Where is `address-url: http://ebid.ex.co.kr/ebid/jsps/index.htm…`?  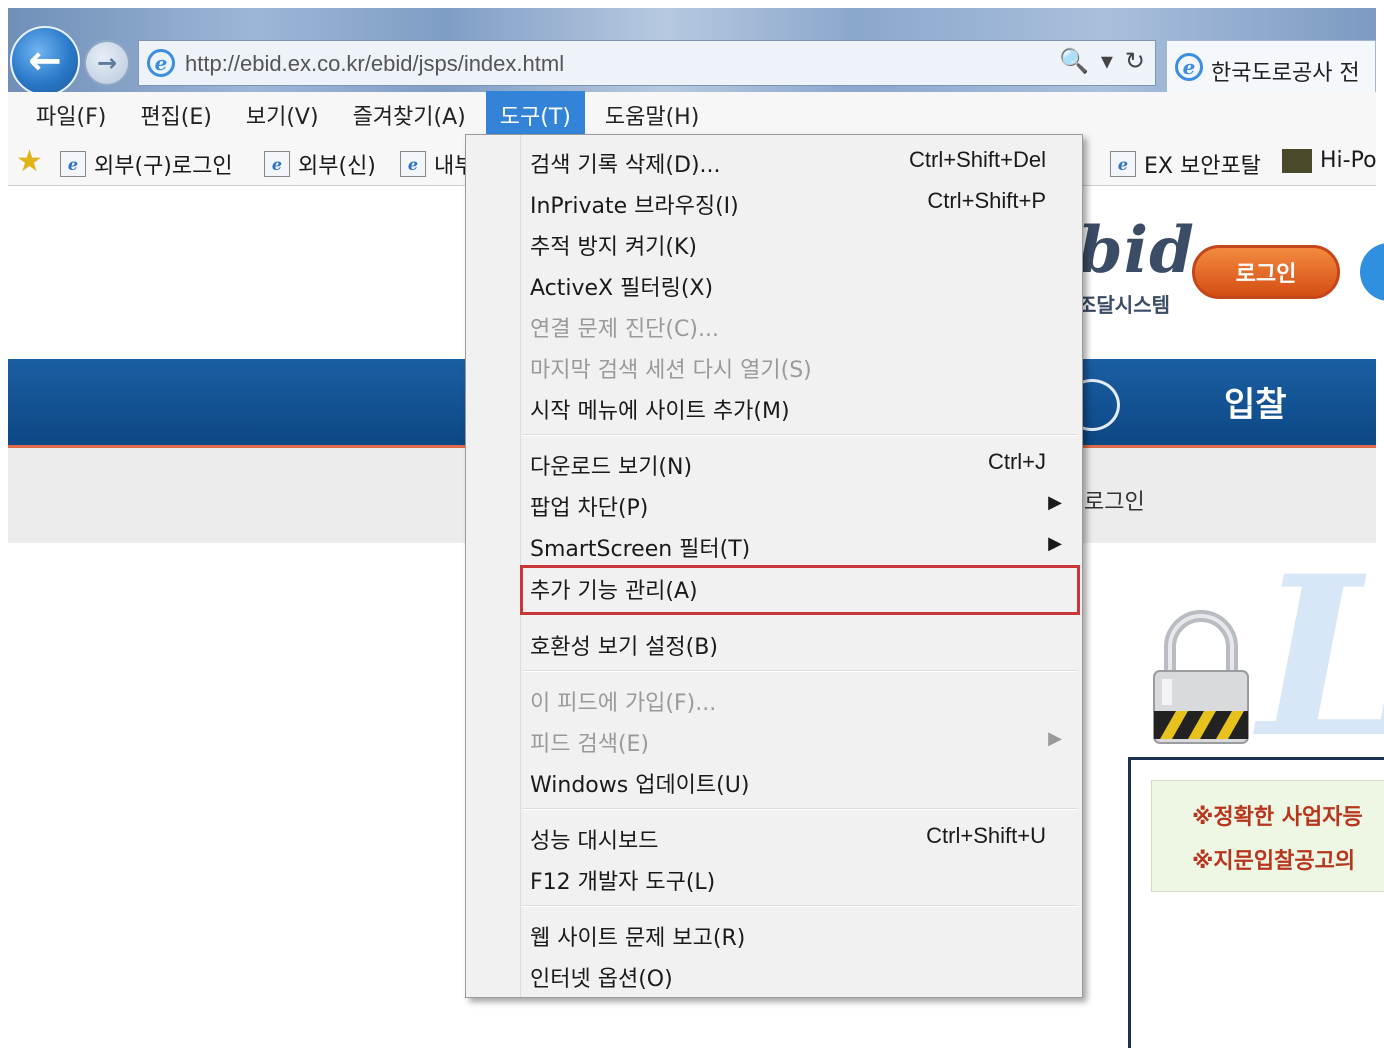
address-url: http://ebid.ex.co.kr/ebid/jsps/index.htm… is located at coordinates (374, 64).